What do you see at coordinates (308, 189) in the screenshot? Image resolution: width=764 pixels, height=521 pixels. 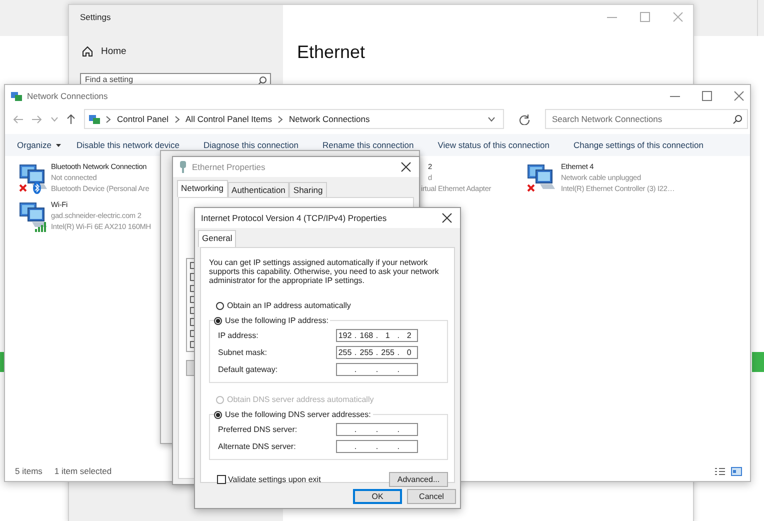 I see `tab: Sharing` at bounding box center [308, 189].